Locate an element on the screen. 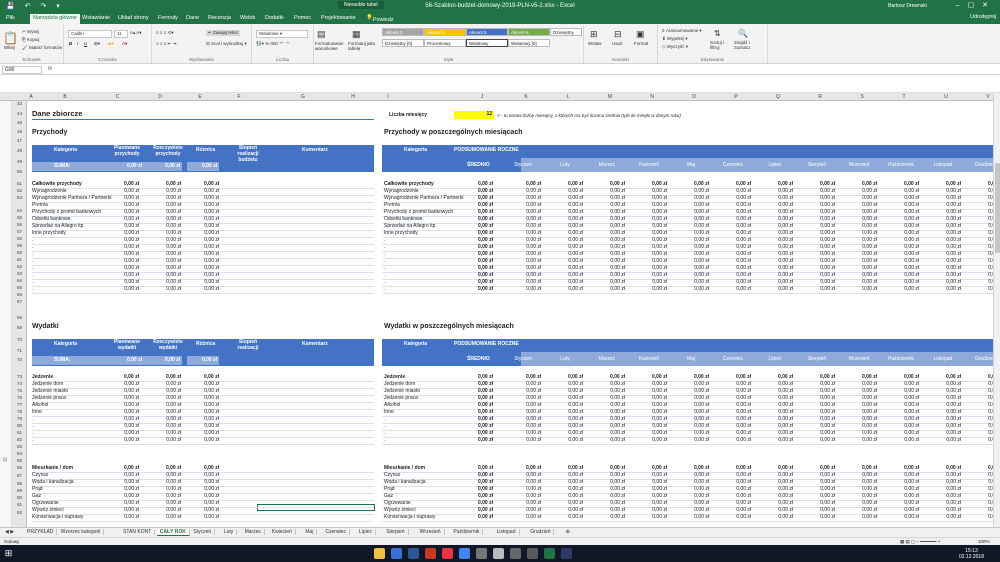 This screenshot has width=1000, height=562. category-label: Jedzenie praca is located at coordinates (424, 398).